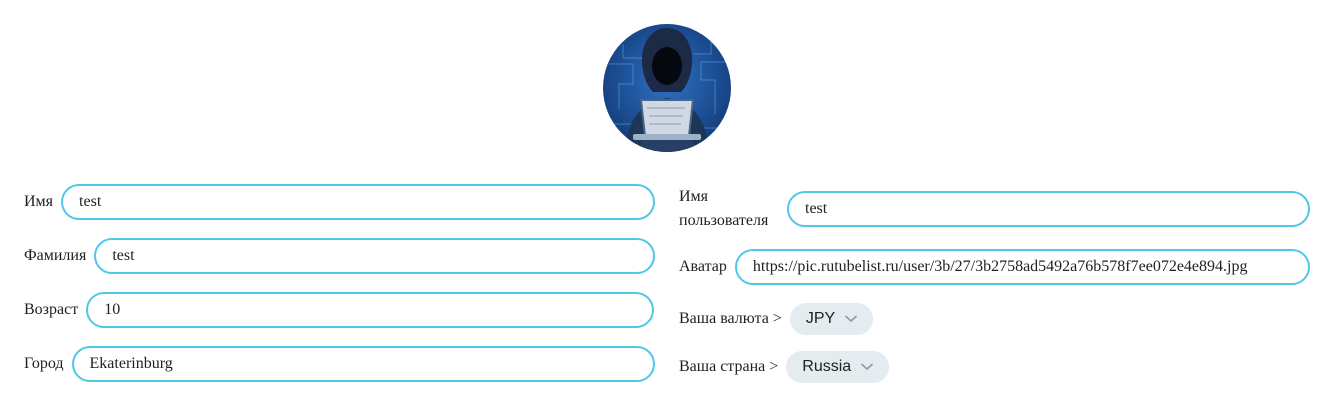  What do you see at coordinates (363, 364) in the screenshot?
I see `city-input: Ekaterinburg` at bounding box center [363, 364].